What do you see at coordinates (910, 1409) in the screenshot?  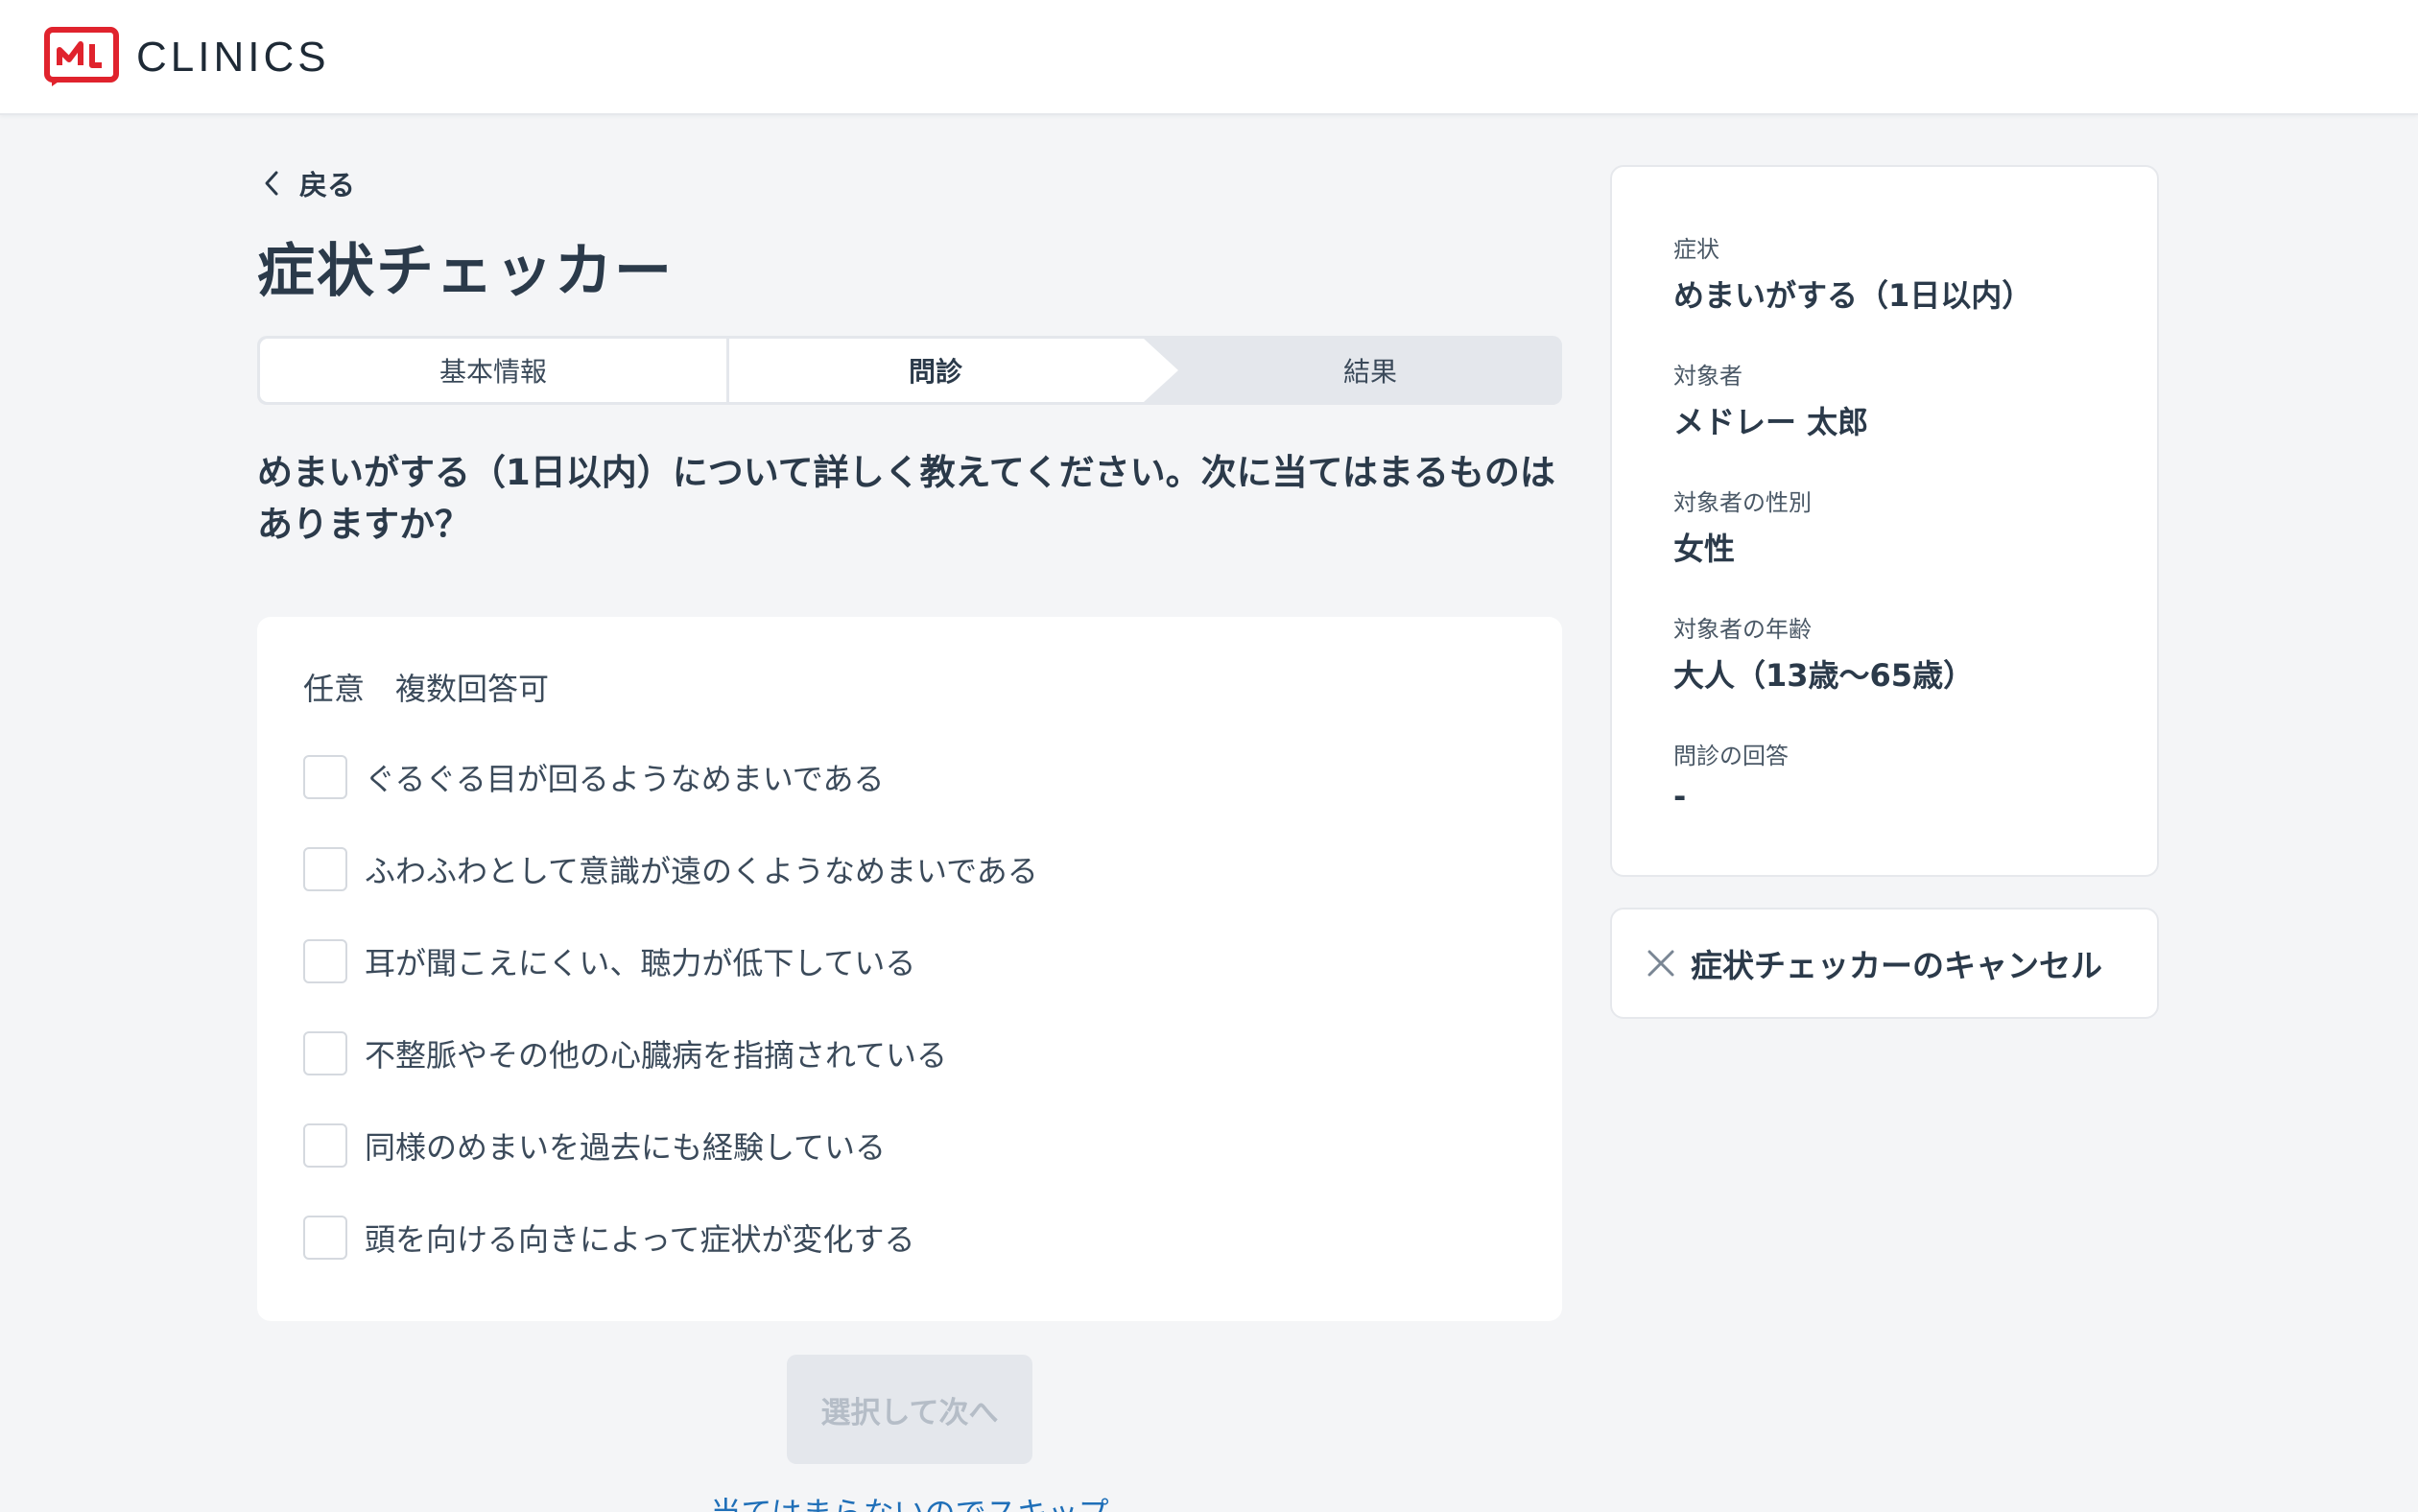 I see `next-button: 選択して次へ` at bounding box center [910, 1409].